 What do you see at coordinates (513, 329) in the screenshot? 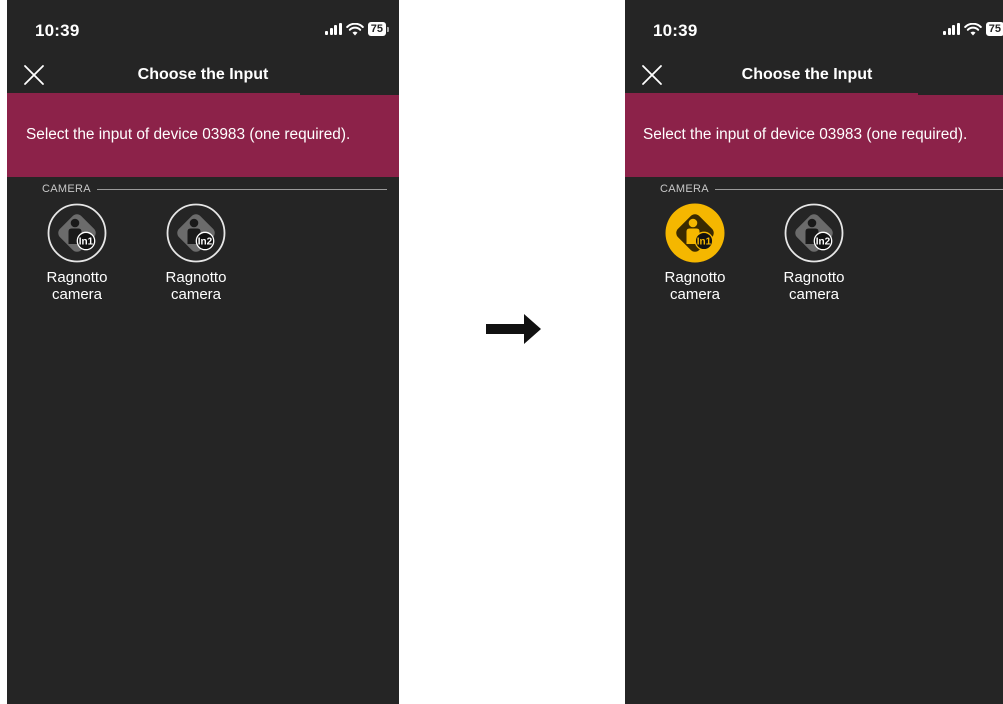
I see `arrow-right-icon` at bounding box center [513, 329].